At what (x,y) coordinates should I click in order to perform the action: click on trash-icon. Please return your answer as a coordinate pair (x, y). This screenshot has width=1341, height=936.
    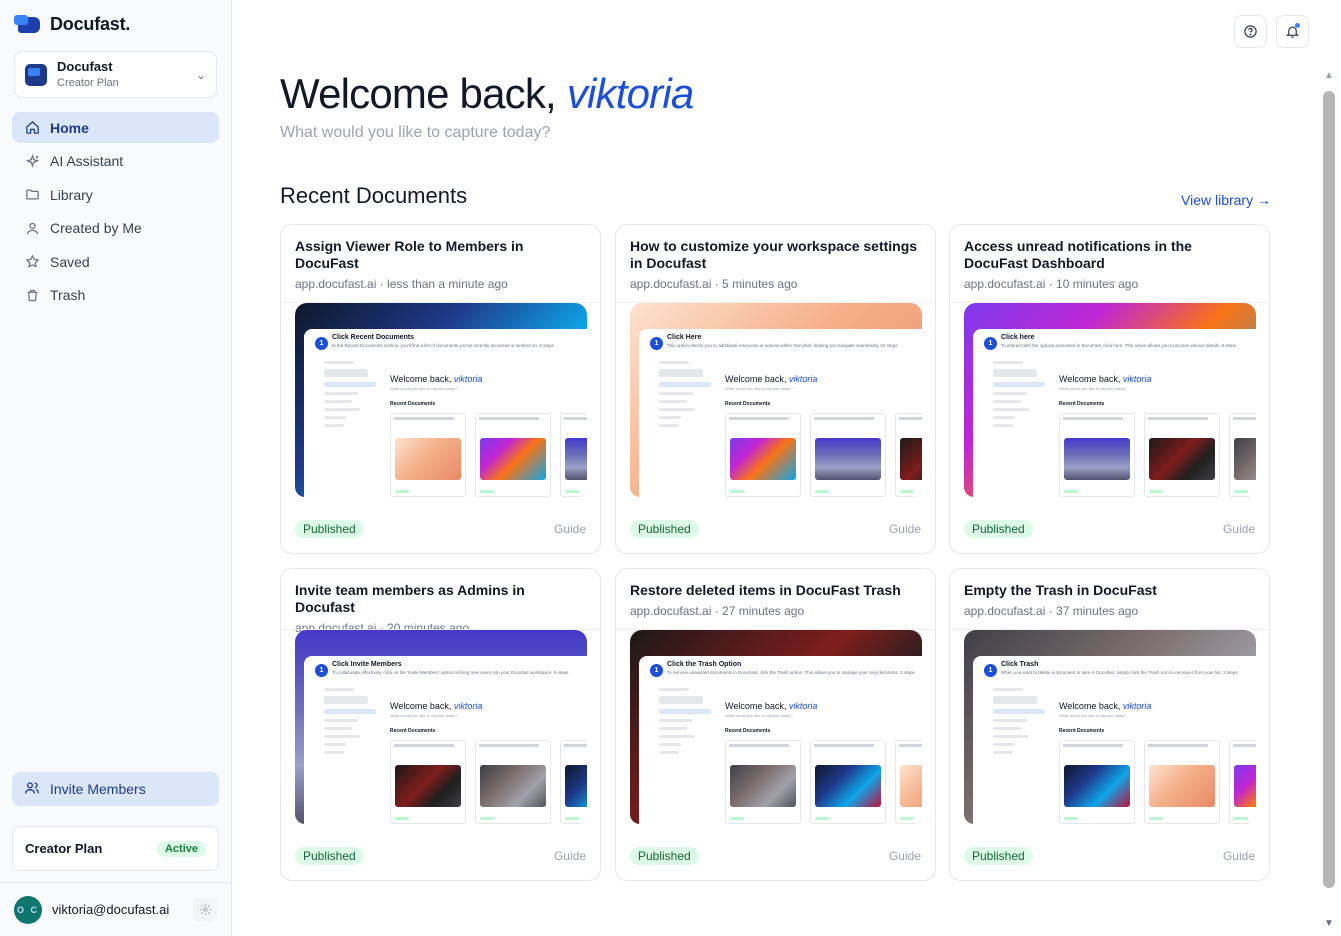
    Looking at the image, I should click on (32, 295).